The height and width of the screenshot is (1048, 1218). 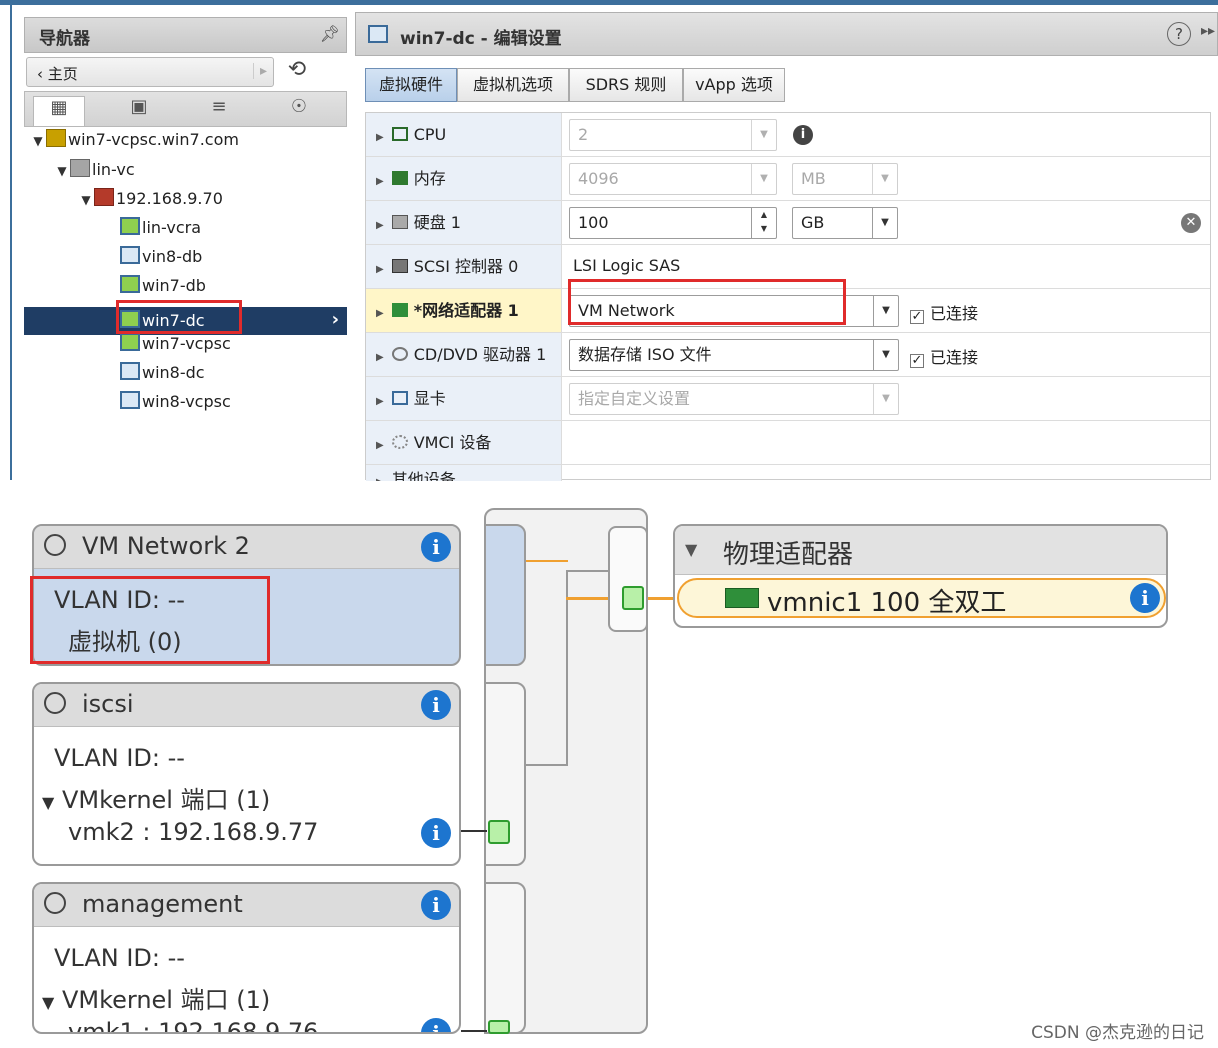 I want to click on tree-item-label: 192.168.9.70, so click(x=169, y=198).